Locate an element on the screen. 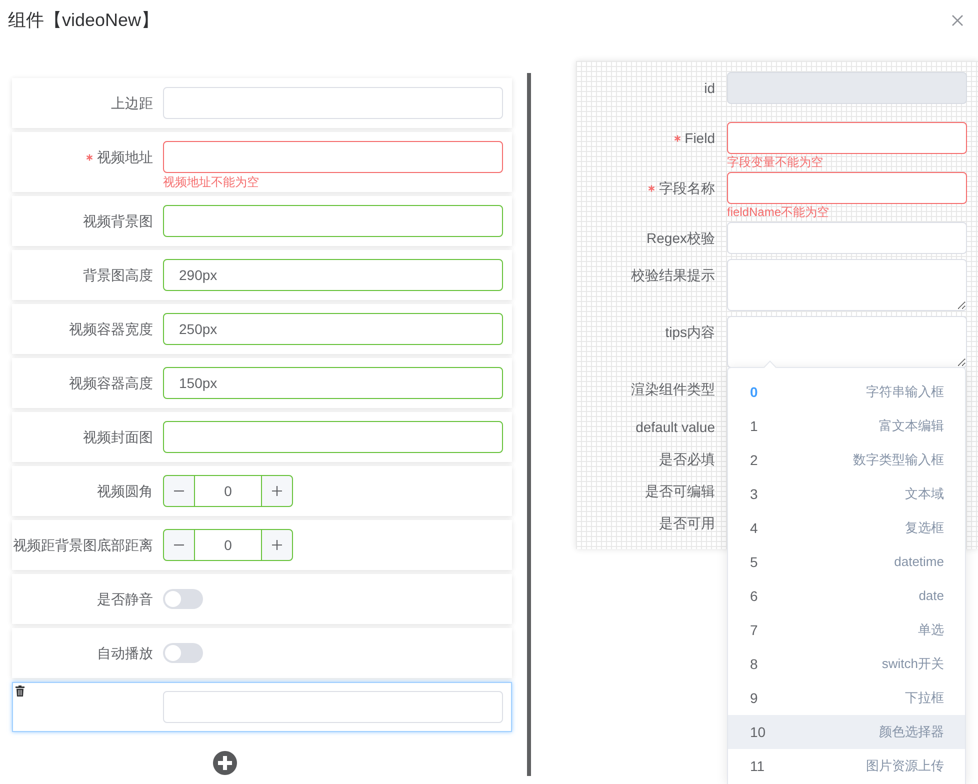  field-label: 是否可编辑 is located at coordinates (680, 491).